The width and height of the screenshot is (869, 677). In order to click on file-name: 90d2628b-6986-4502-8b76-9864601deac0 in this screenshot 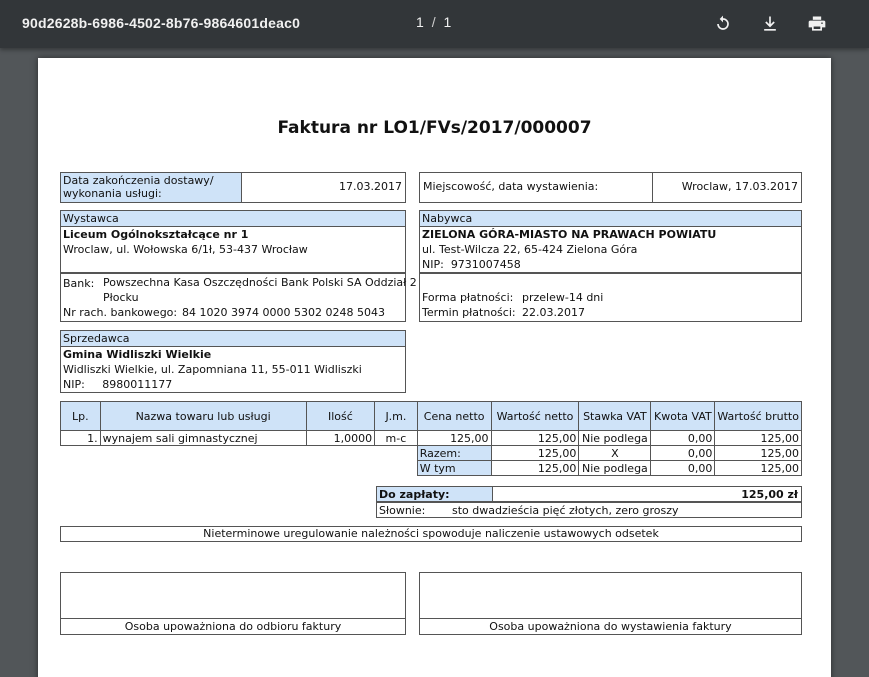, I will do `click(161, 23)`.